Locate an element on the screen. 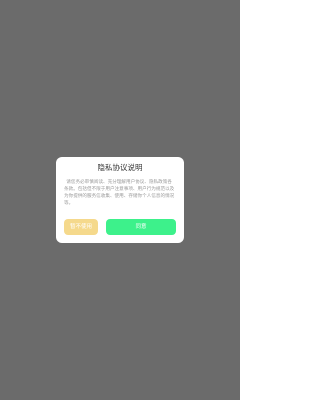 This screenshot has width=320, height=400. dialog-button-row: 暂不使用 同意 is located at coordinates (120, 227).